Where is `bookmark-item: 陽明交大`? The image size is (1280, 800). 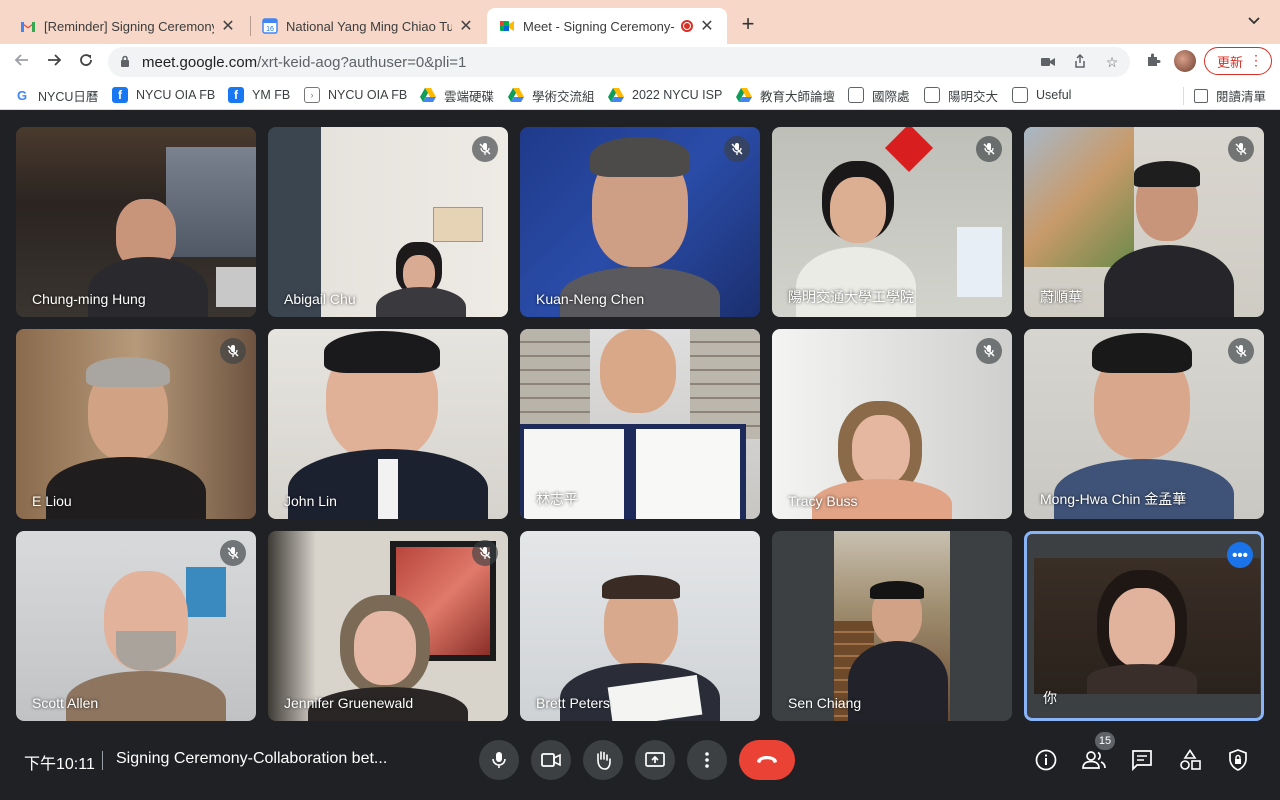 bookmark-item: 陽明交大 is located at coordinates (961, 95).